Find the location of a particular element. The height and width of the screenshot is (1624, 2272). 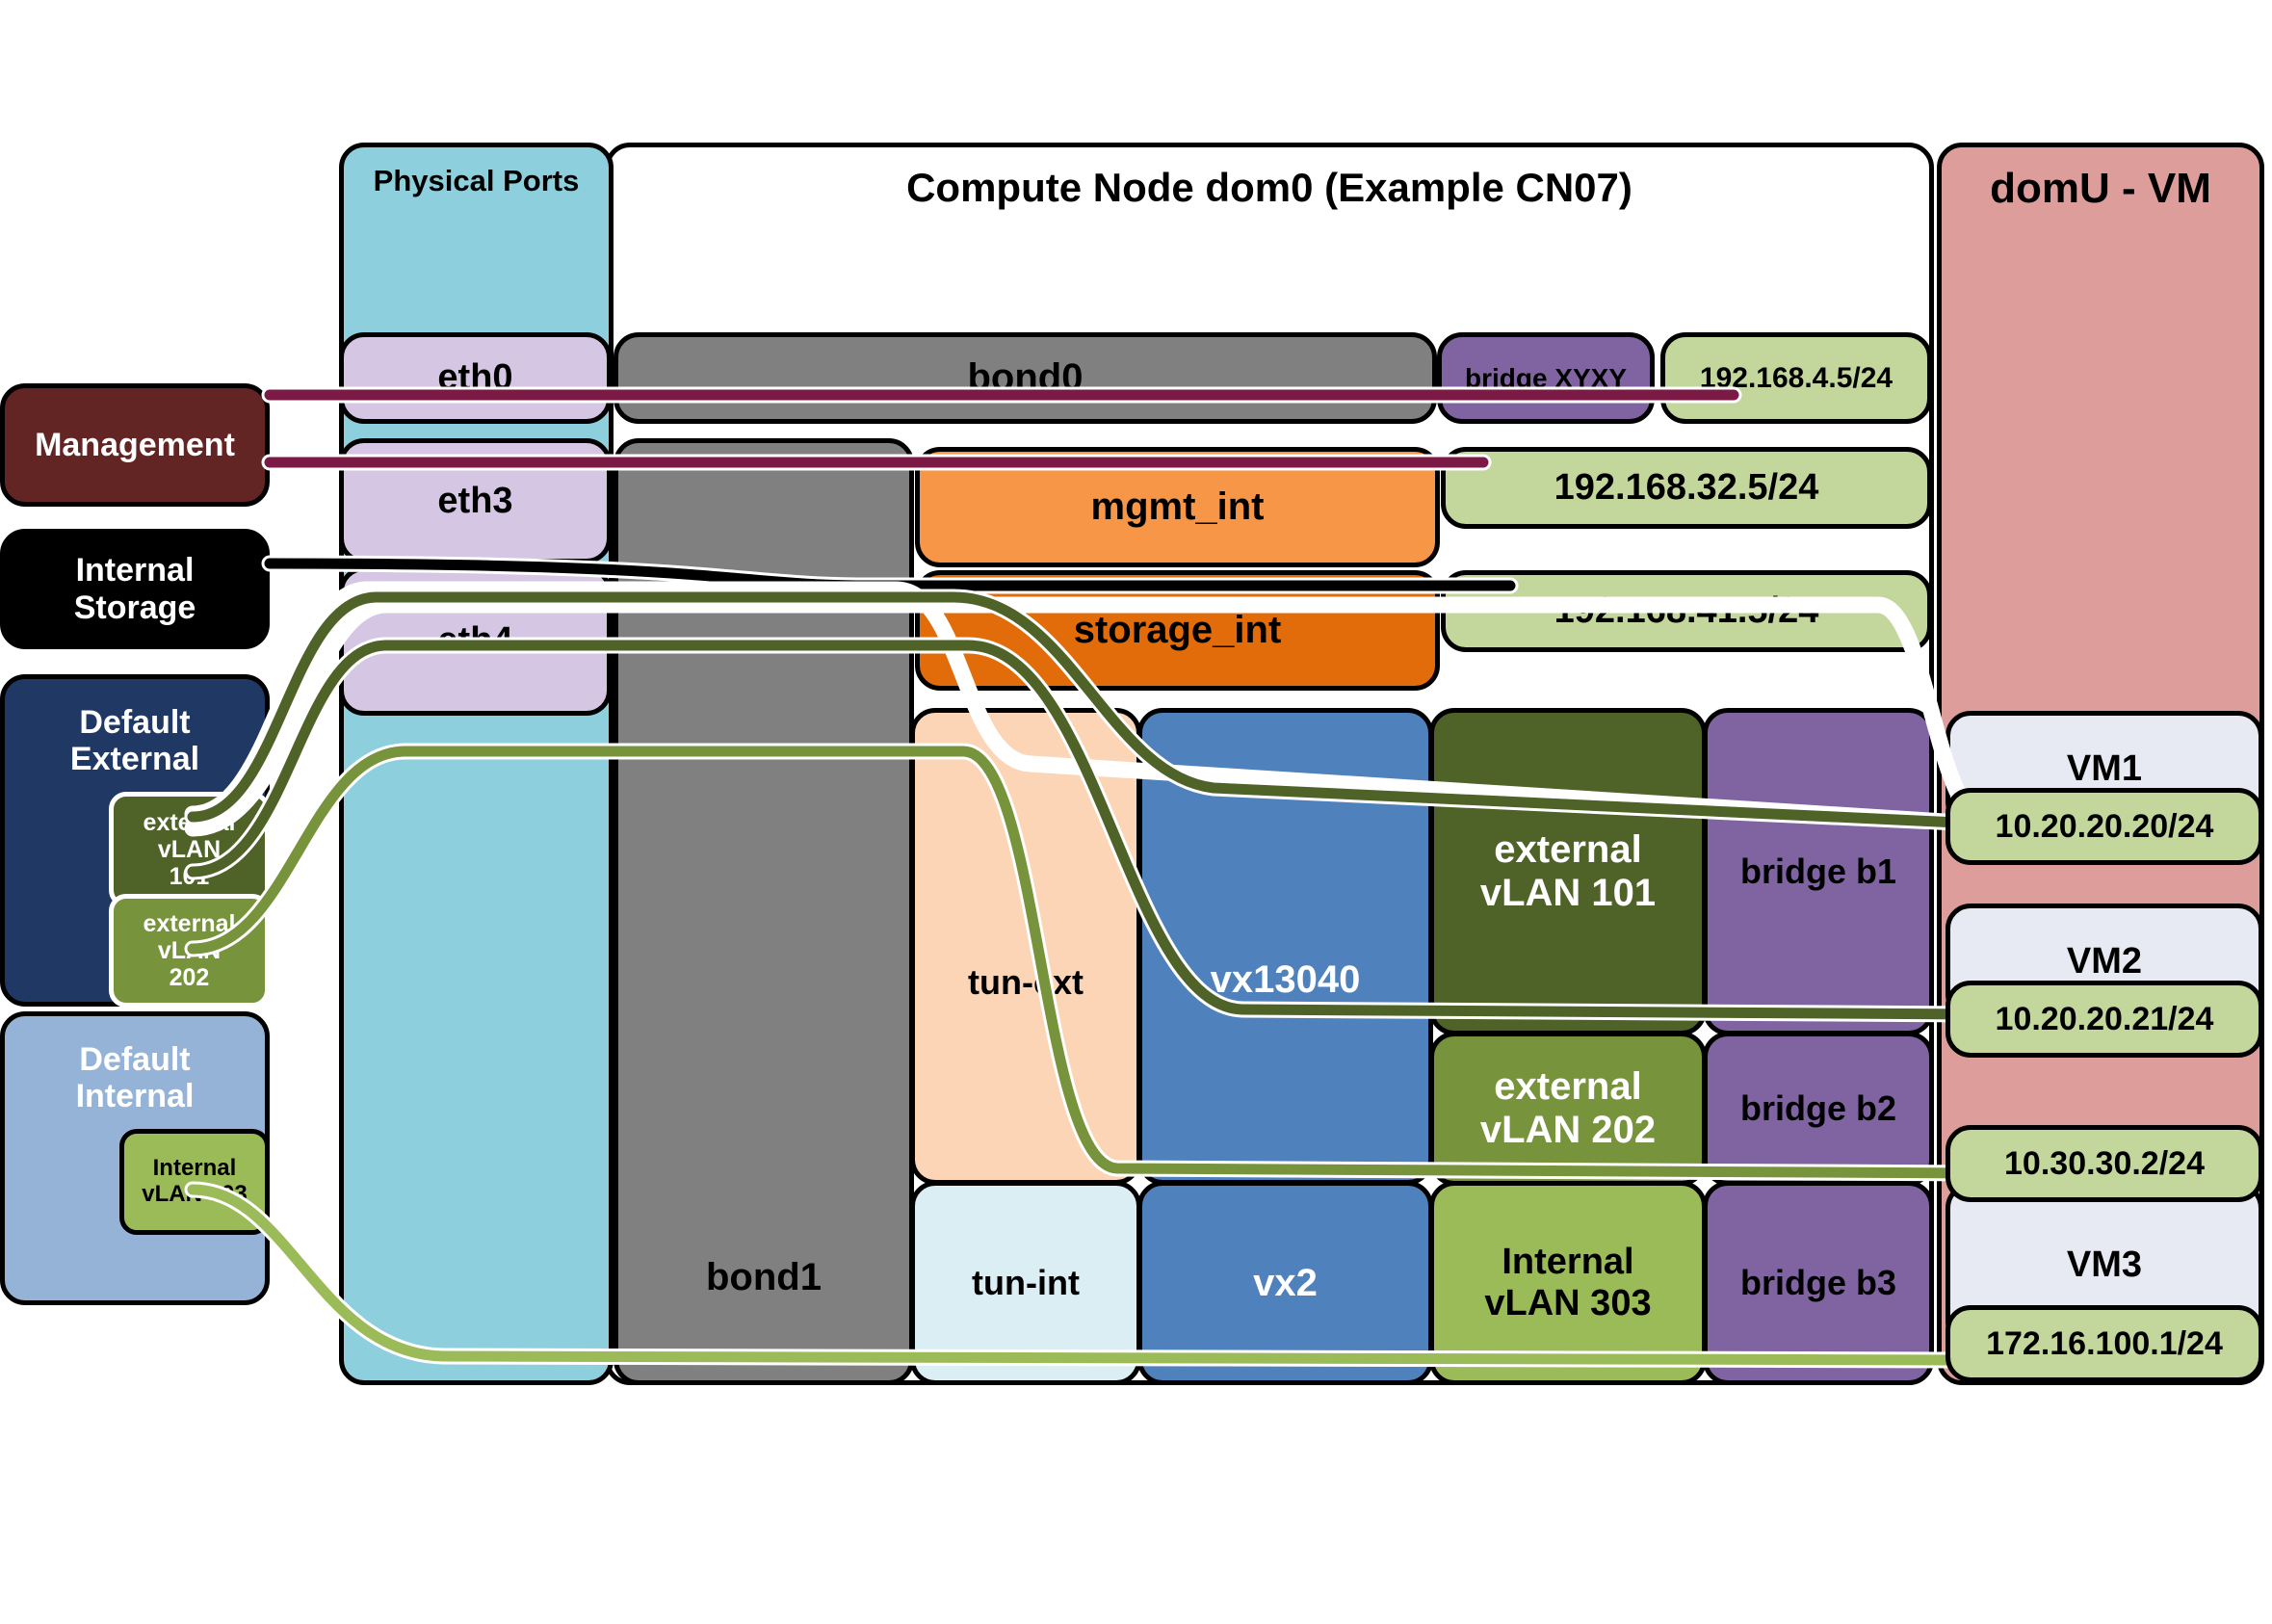

vm3-address-top-label: 10.30.30.2/24 is located at coordinates (2104, 1163).